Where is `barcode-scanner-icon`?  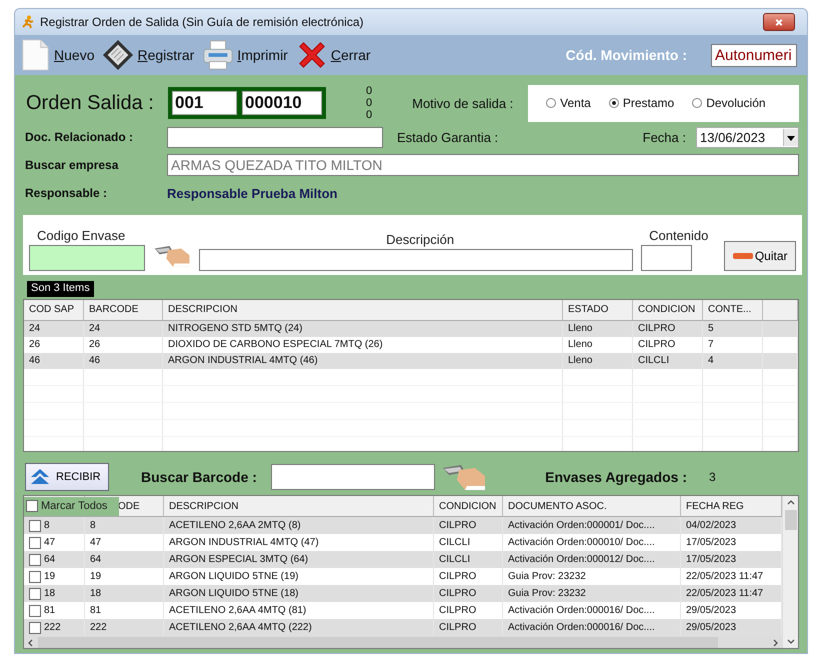
barcode-scanner-icon is located at coordinates (463, 477).